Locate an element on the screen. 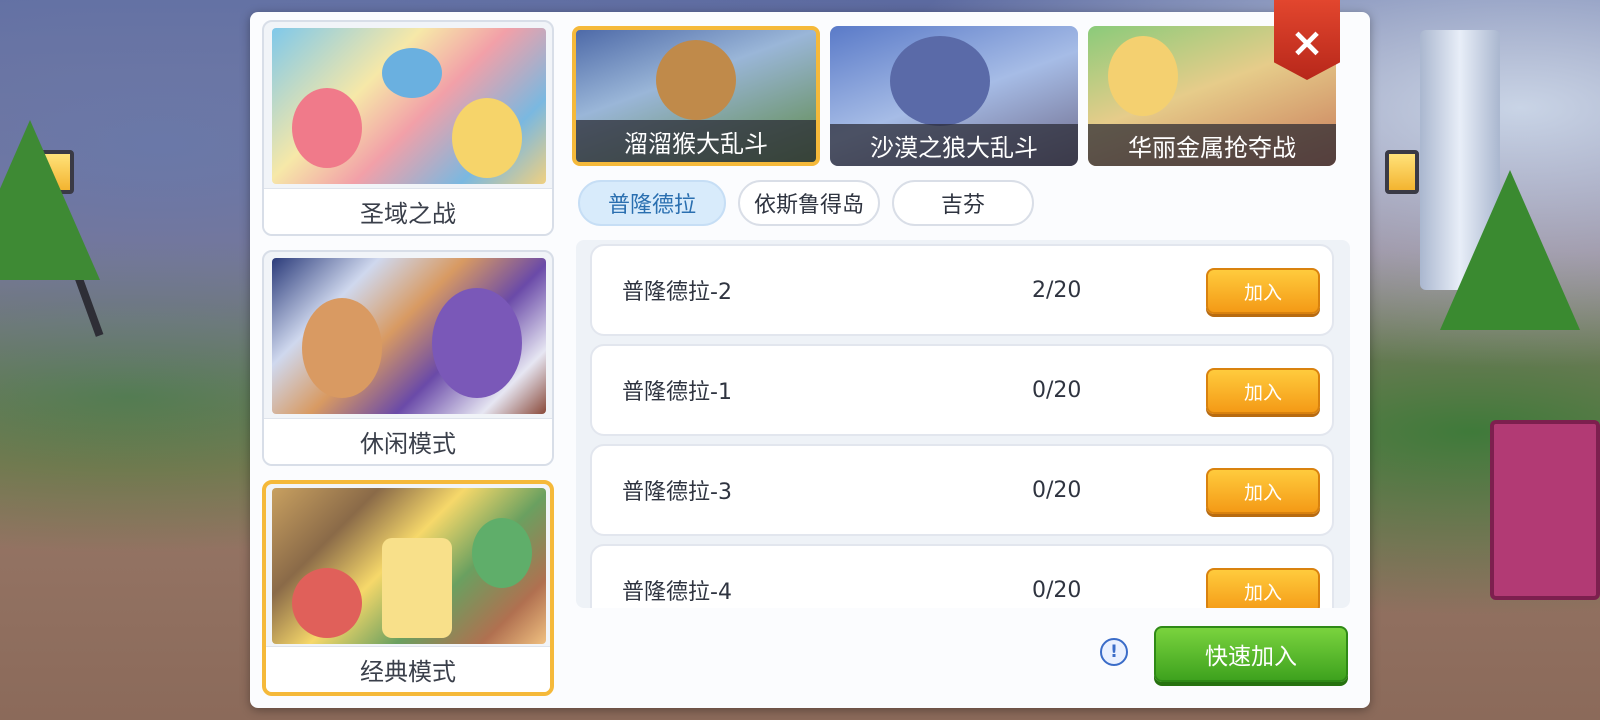 The height and width of the screenshot is (720, 1600). quick-join-button: 快速加入 is located at coordinates (1251, 654).